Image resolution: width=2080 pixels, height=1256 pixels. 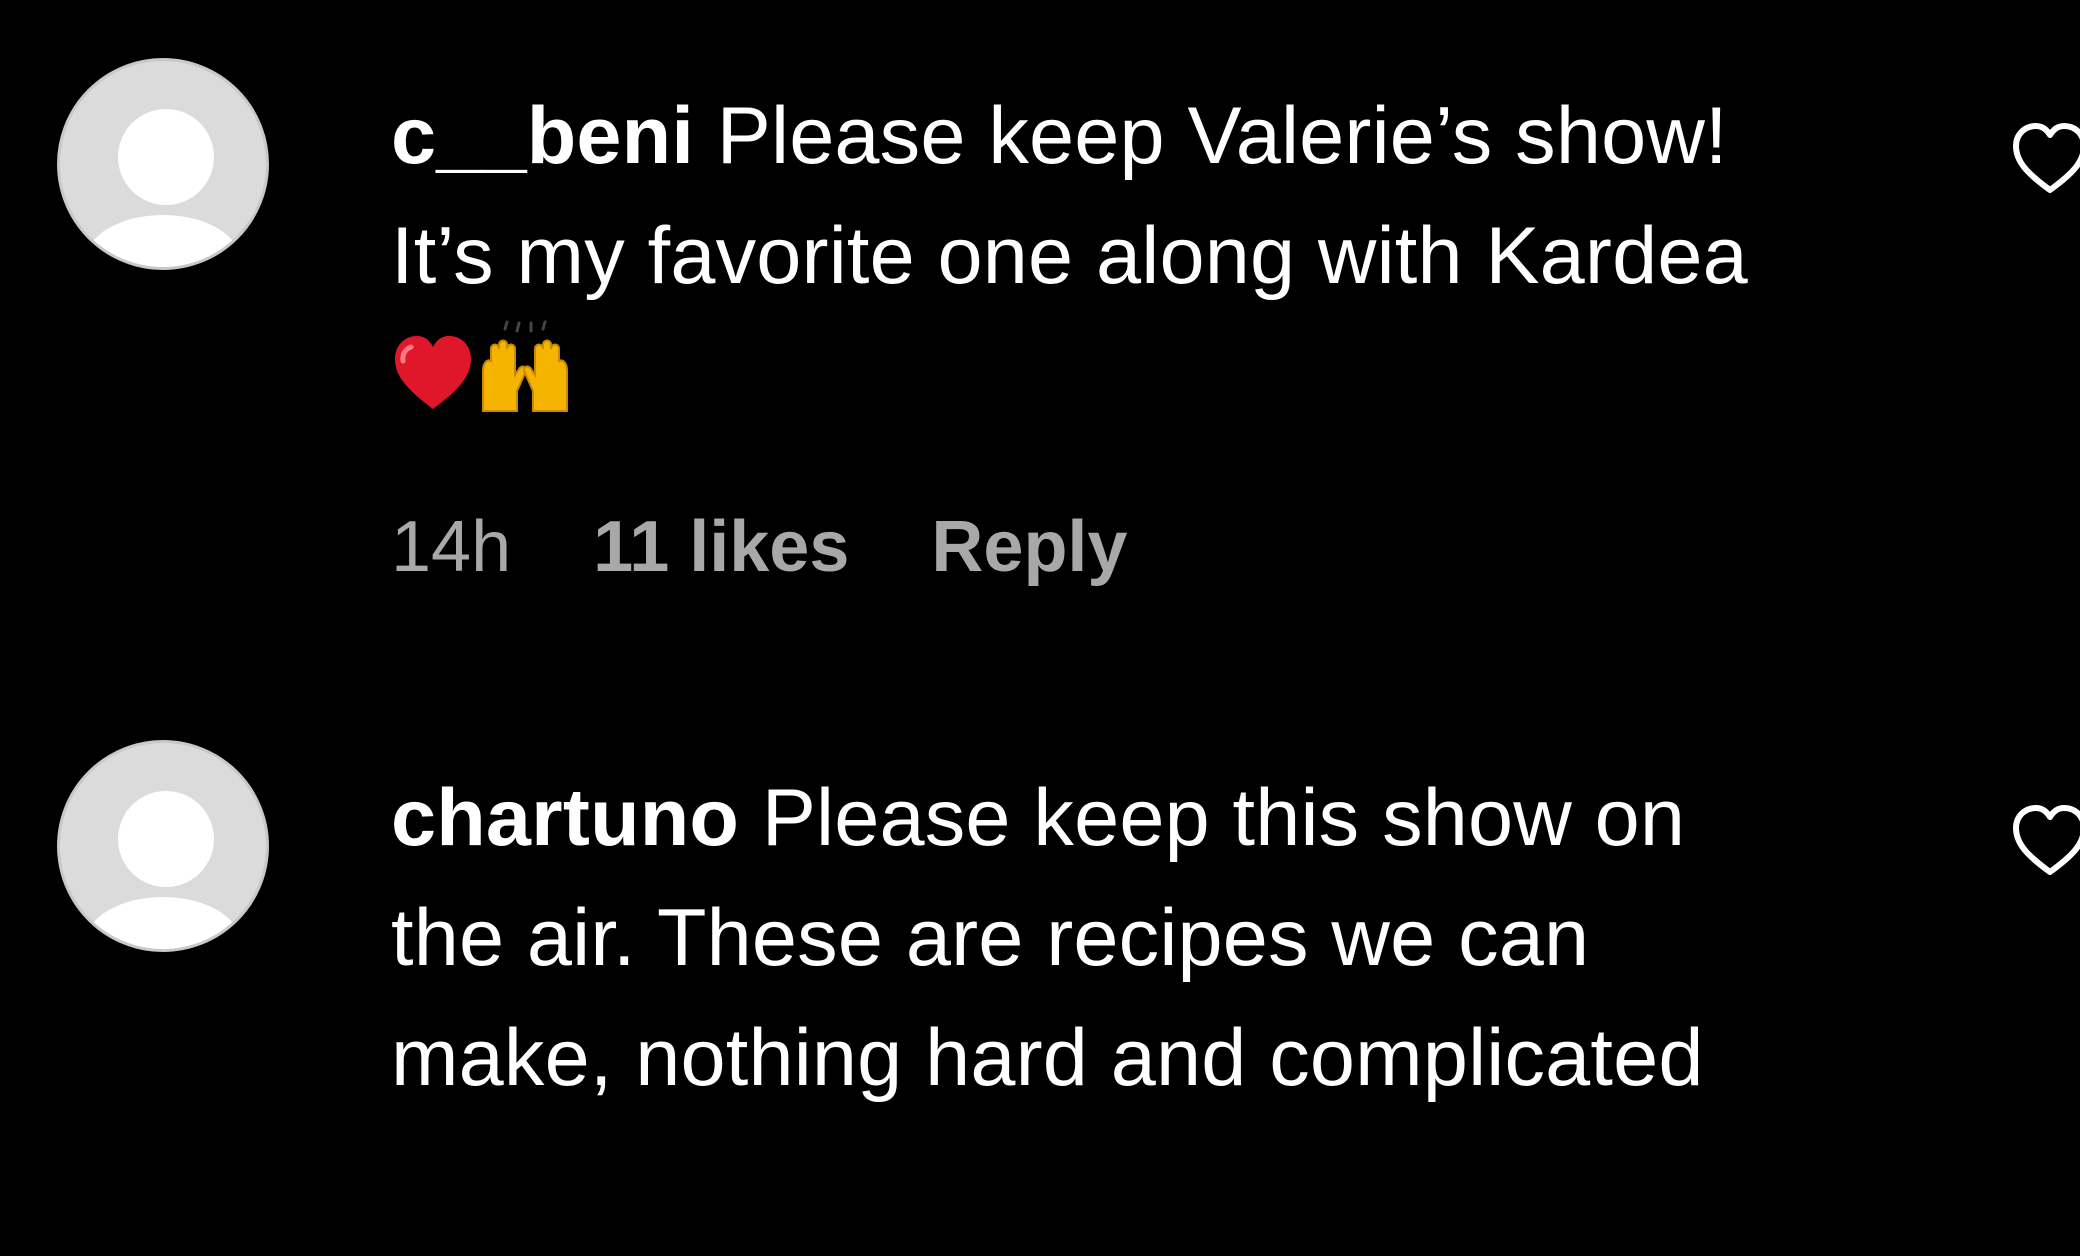 I want to click on comment-timestamp: 14h, so click(x=451, y=547).